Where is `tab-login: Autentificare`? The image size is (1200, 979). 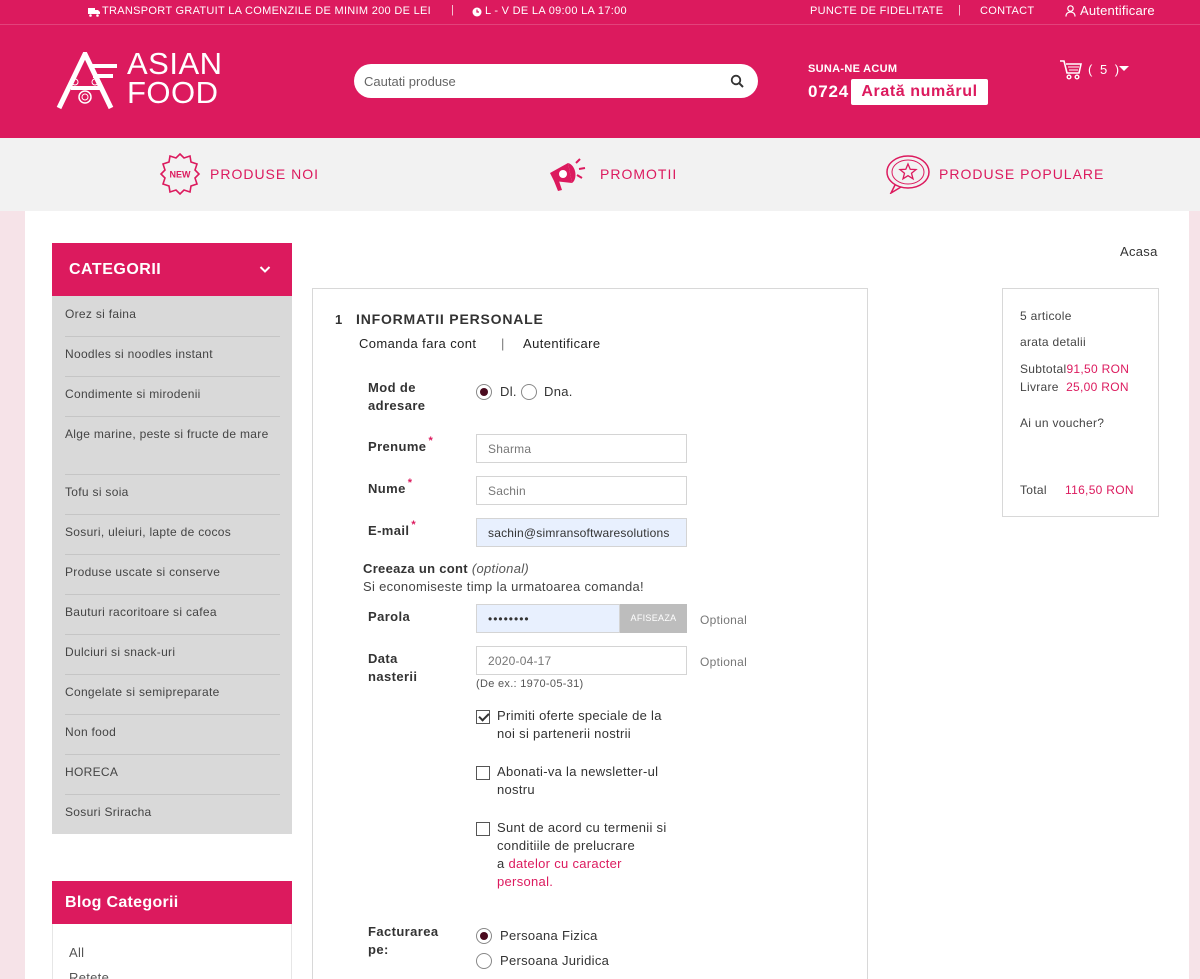 tab-login: Autentificare is located at coordinates (561, 343).